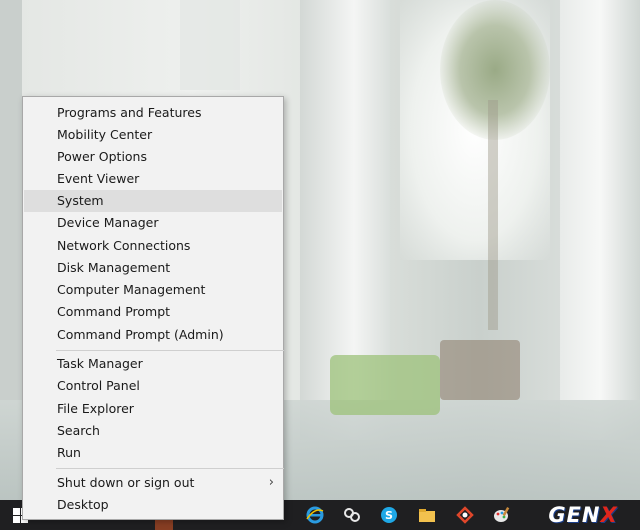  I want to click on menu-item-label: Shut down or sign out, so click(126, 482).